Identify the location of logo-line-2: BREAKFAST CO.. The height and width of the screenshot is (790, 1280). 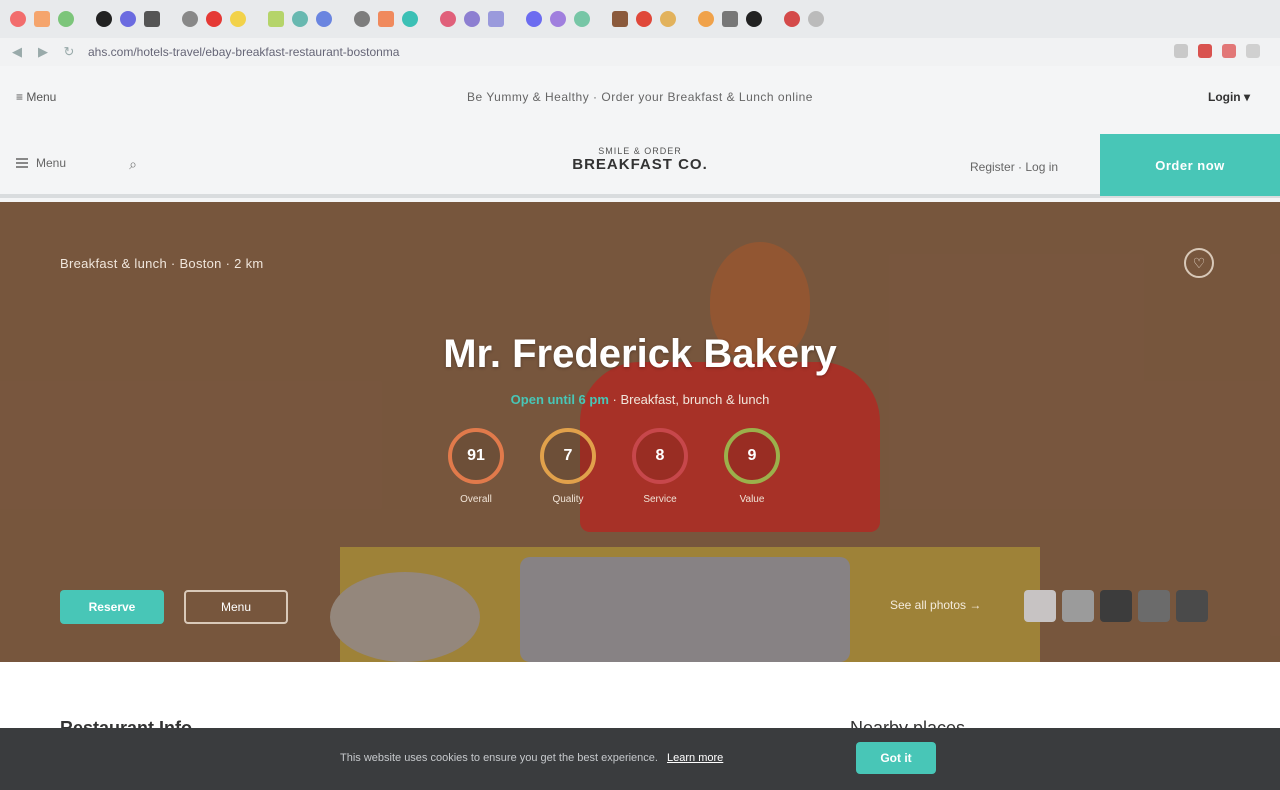
(640, 164).